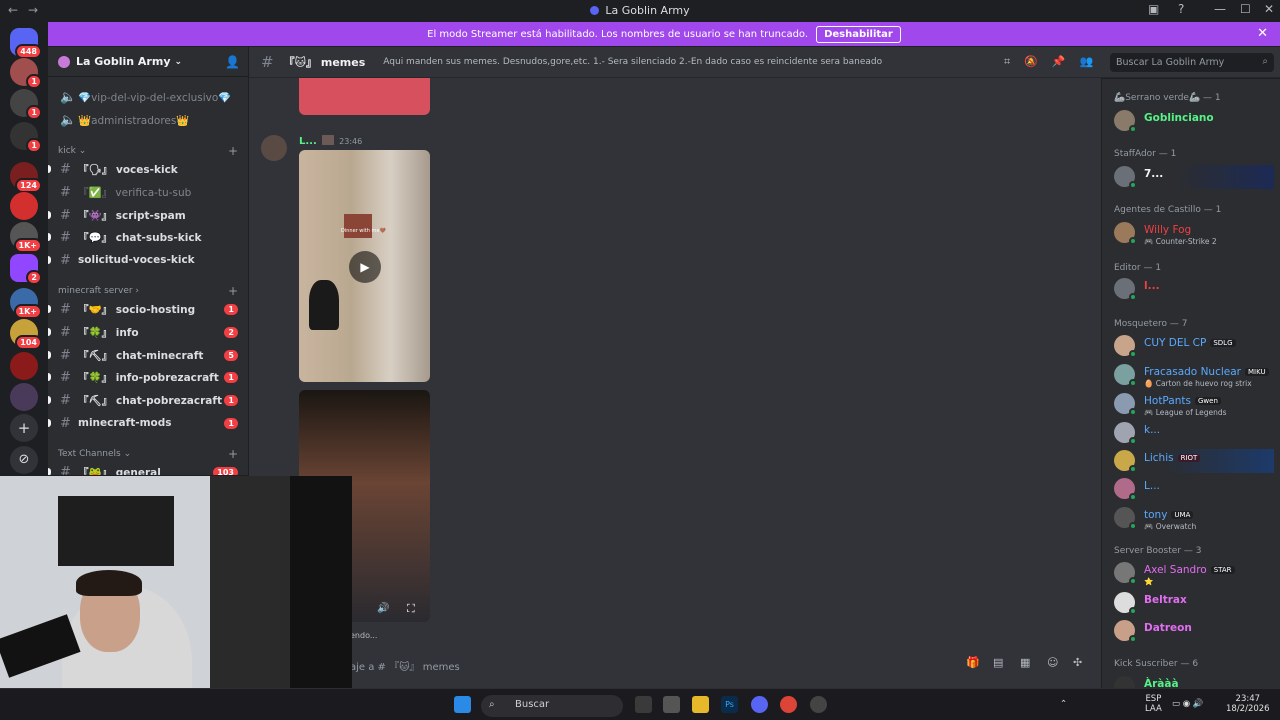 The image size is (1280, 720). What do you see at coordinates (788, 704) in the screenshot?
I see `chrome-icon` at bounding box center [788, 704].